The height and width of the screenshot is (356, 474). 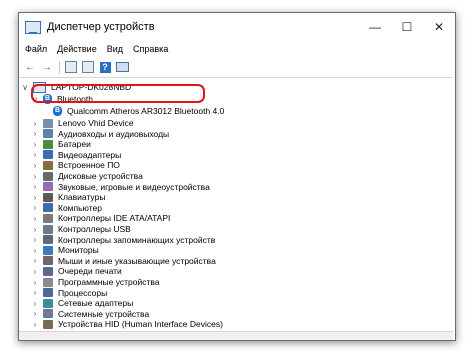 What do you see at coordinates (134, 186) in the screenshot?
I see `tree-category-label: Звуковые, игровые и видеоустройства` at bounding box center [134, 186].